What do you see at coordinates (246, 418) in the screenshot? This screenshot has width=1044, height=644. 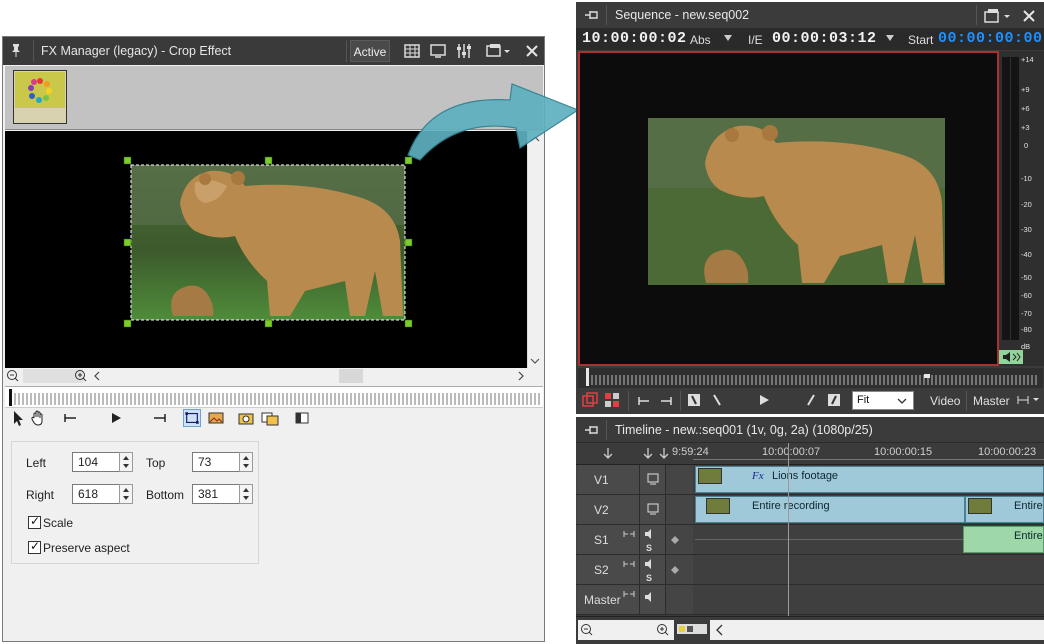 I see `camera-icon` at bounding box center [246, 418].